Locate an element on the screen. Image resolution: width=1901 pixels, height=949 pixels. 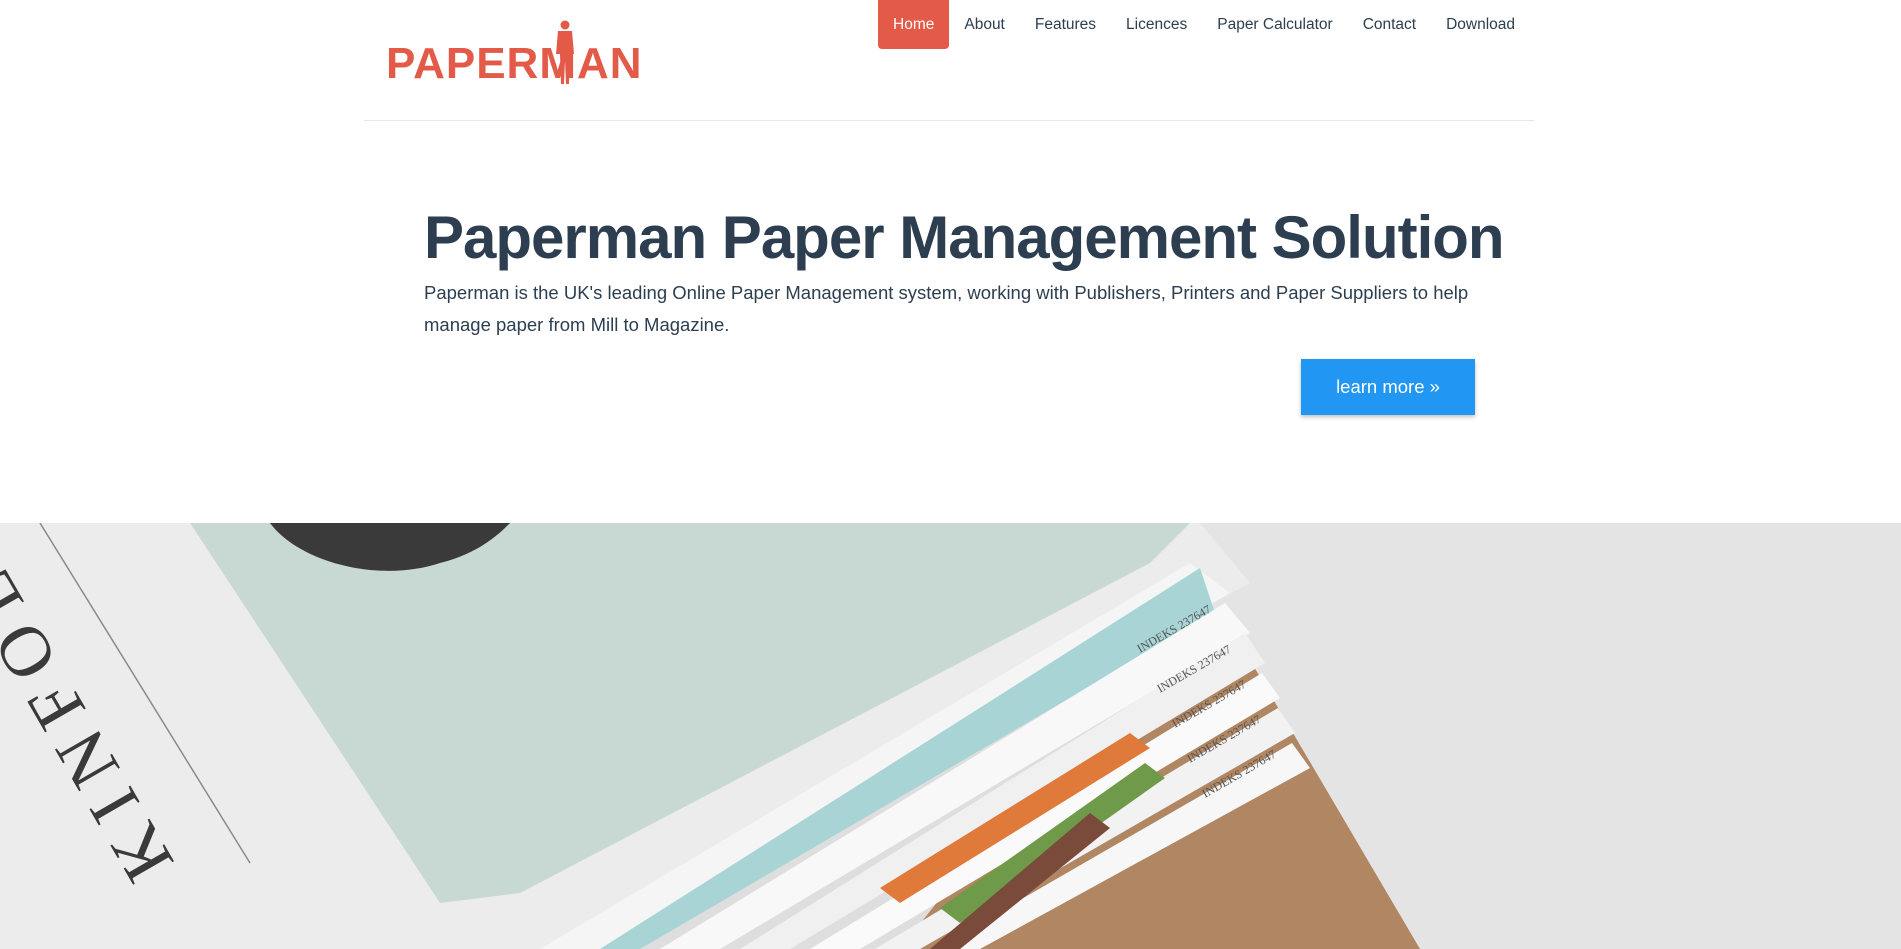
logo-text: PAPERMAN is located at coordinates (514, 63).